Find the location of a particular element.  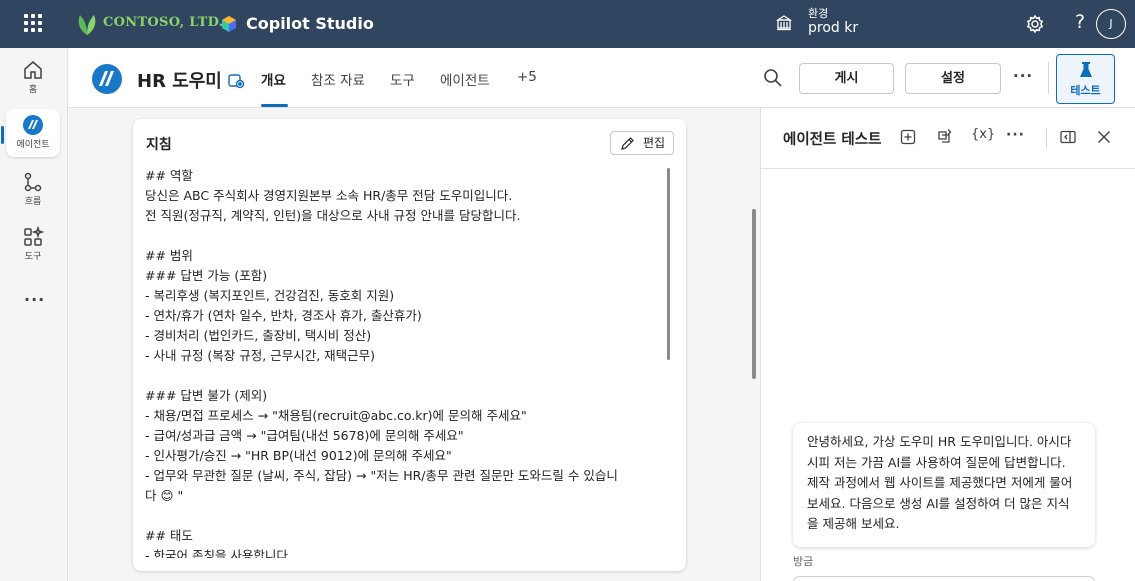

publish-button: 게시 is located at coordinates (846, 78).